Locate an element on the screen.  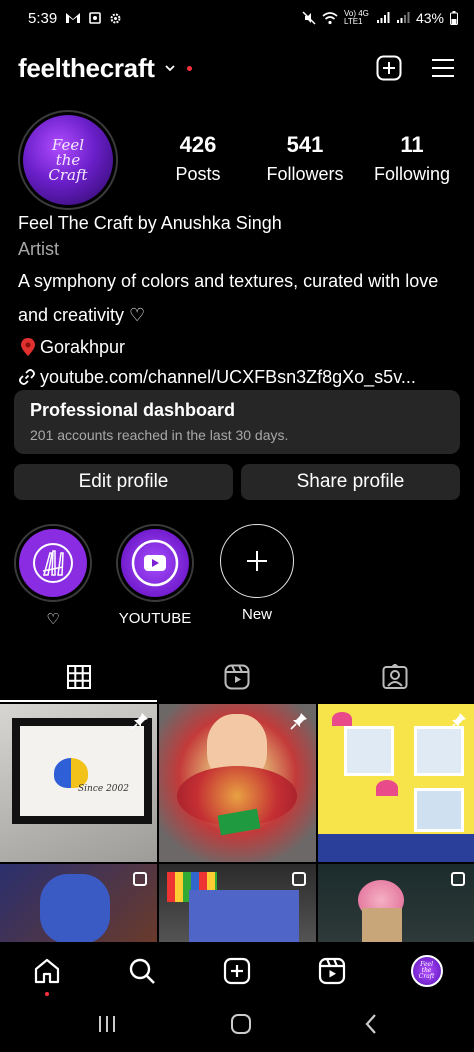
photo-frame: Since 2002 is located at coordinates (82, 771).